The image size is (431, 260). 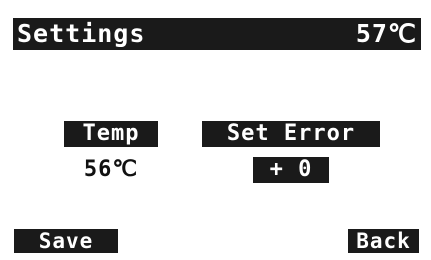 I want to click on set-error-value: + 0, so click(x=291, y=170).